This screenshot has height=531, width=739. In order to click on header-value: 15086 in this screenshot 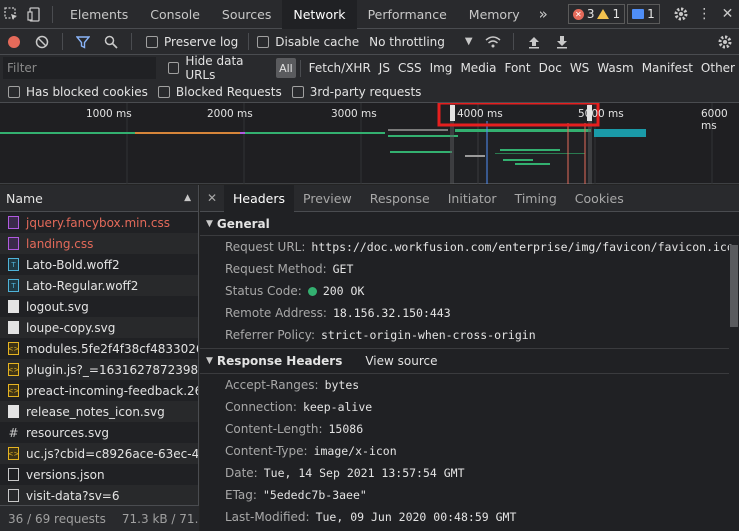, I will do `click(346, 429)`.